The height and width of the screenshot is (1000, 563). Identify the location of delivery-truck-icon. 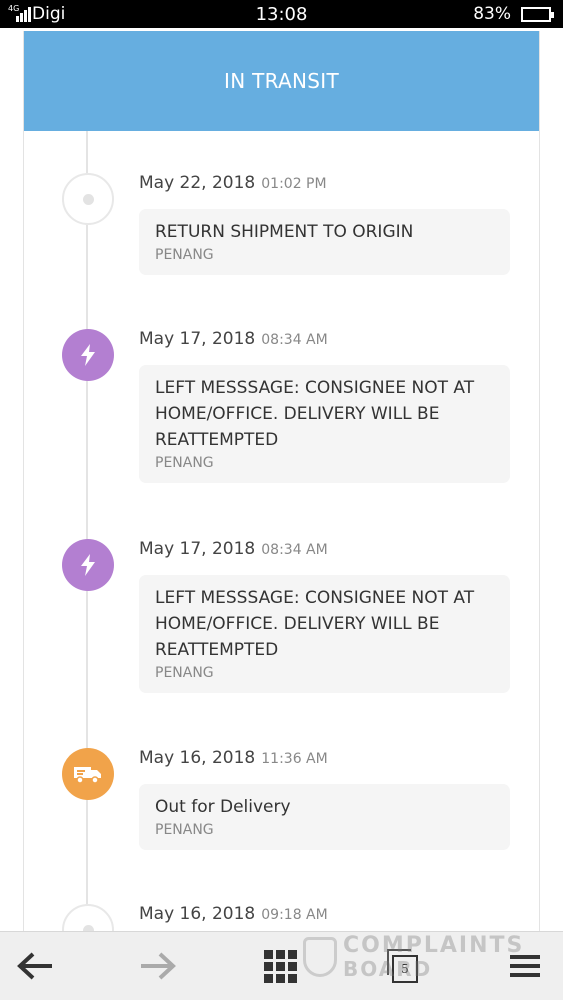
(88, 774).